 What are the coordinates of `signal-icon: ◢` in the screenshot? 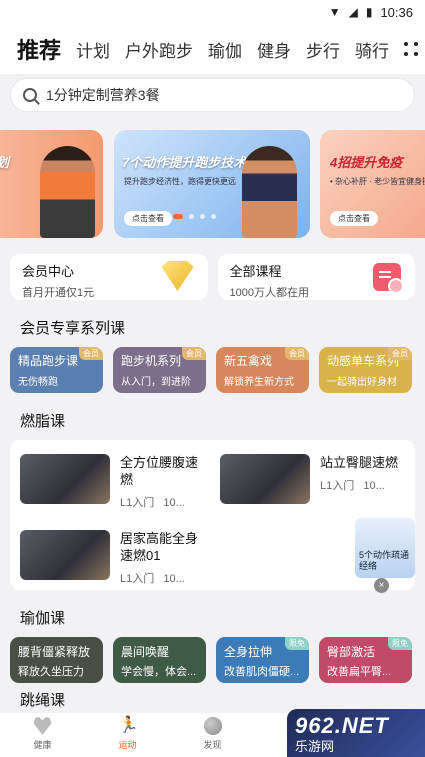 It's located at (353, 12).